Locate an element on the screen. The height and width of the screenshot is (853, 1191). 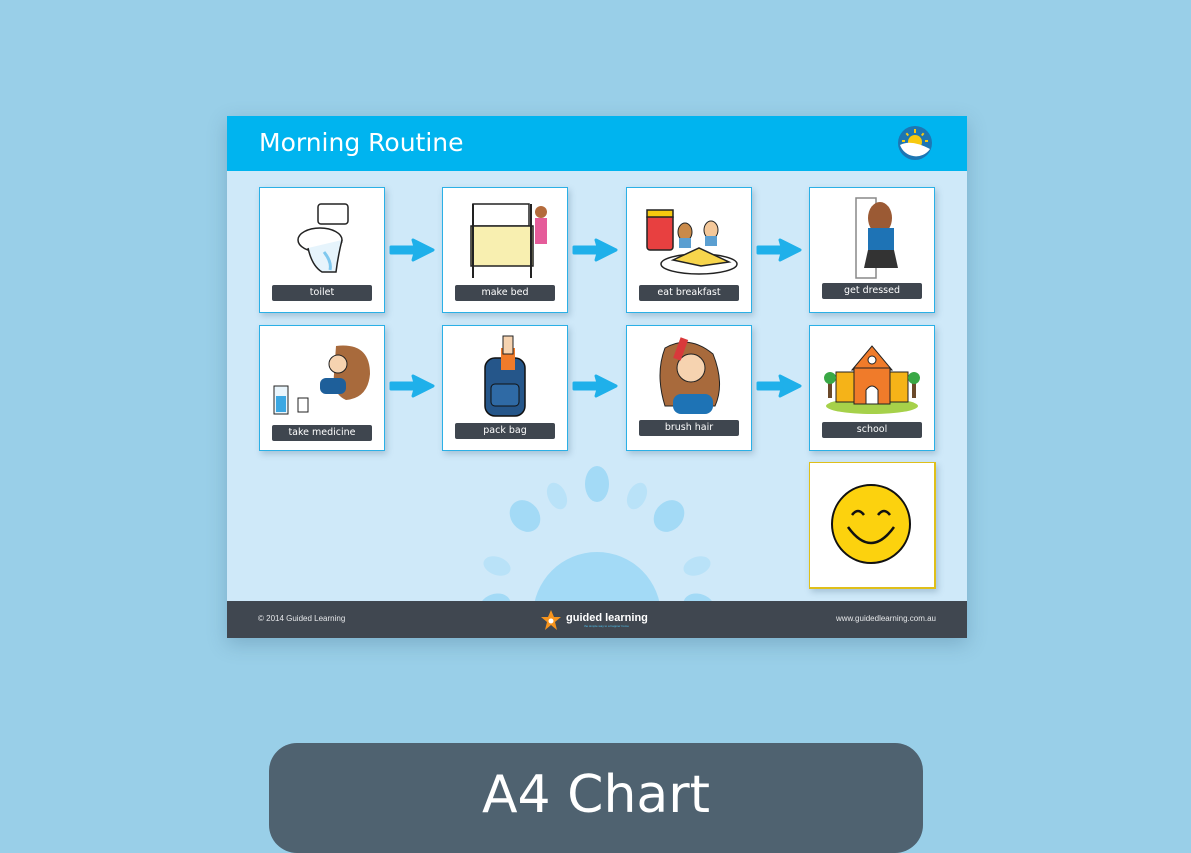
step-label: make bed is located at coordinates (505, 293).